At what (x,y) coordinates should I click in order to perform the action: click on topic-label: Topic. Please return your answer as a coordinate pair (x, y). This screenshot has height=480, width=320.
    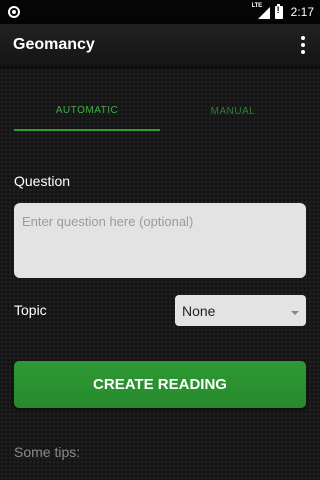
    Looking at the image, I should click on (30, 310).